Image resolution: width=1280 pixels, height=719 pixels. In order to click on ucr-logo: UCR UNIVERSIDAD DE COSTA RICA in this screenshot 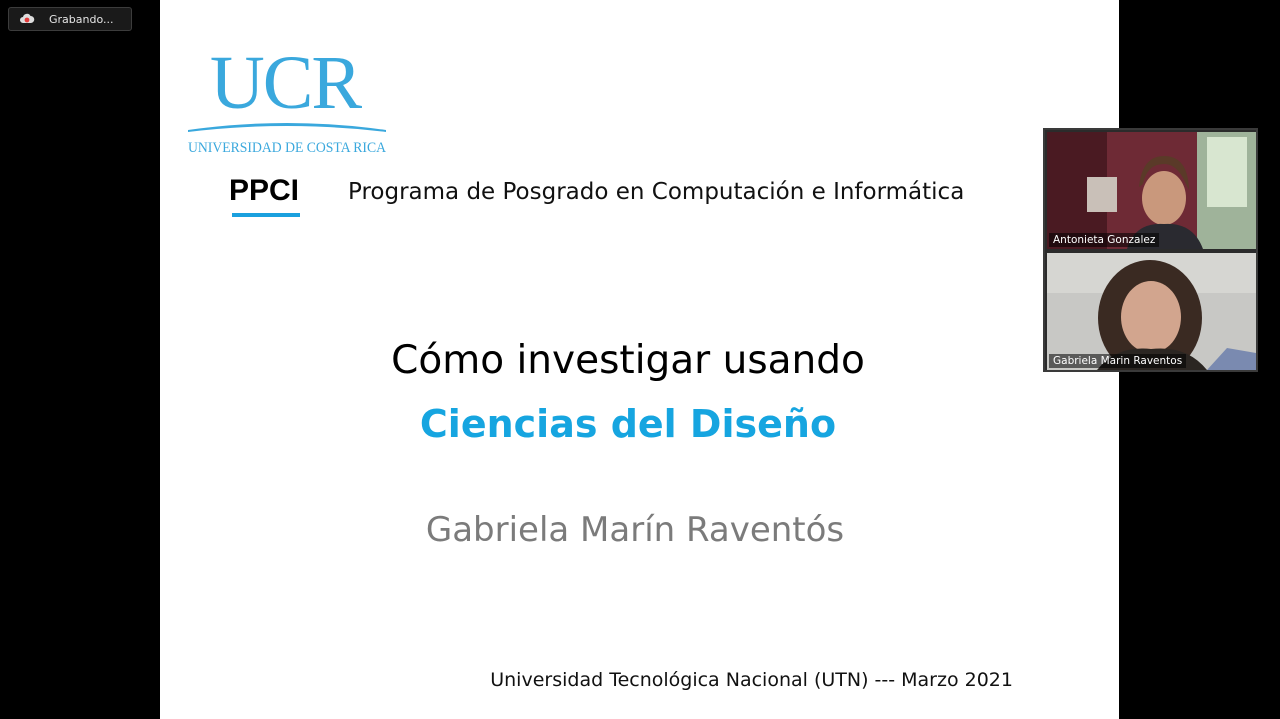, I will do `click(287, 101)`.